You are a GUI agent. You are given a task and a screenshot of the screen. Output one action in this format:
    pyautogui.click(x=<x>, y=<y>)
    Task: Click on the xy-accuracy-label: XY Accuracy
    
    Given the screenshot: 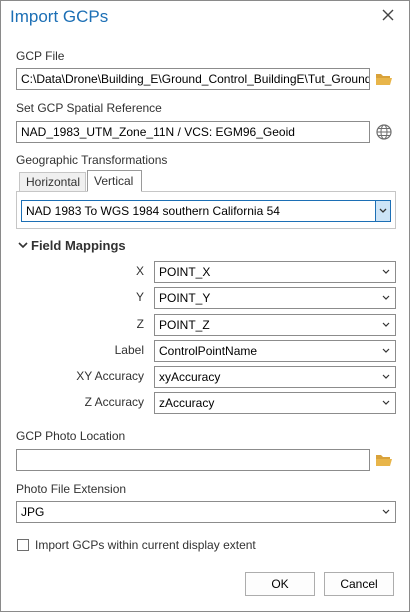 What is the action you would take?
    pyautogui.click(x=110, y=376)
    